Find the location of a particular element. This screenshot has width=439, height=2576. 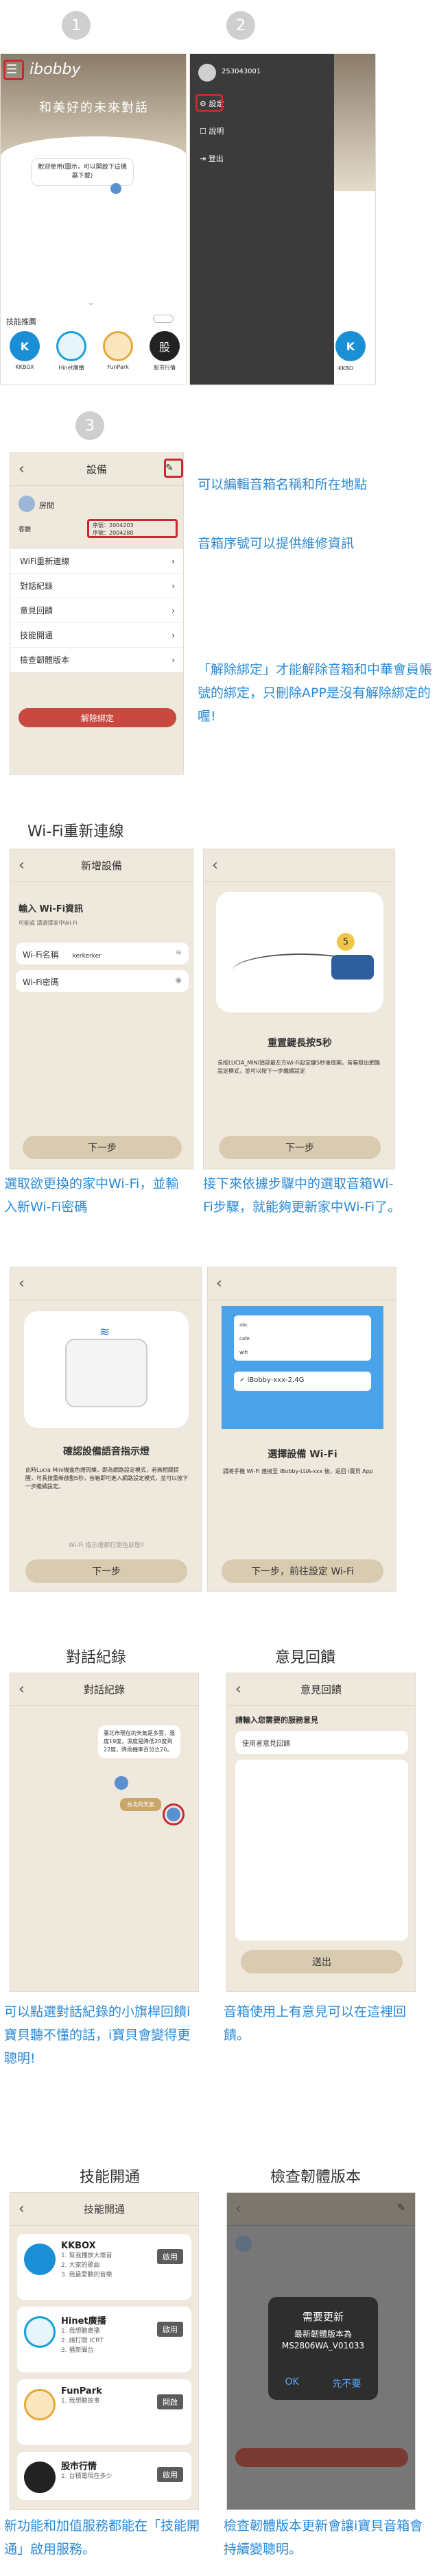

section-feedback: 意見回饋 is located at coordinates (304, 1657).